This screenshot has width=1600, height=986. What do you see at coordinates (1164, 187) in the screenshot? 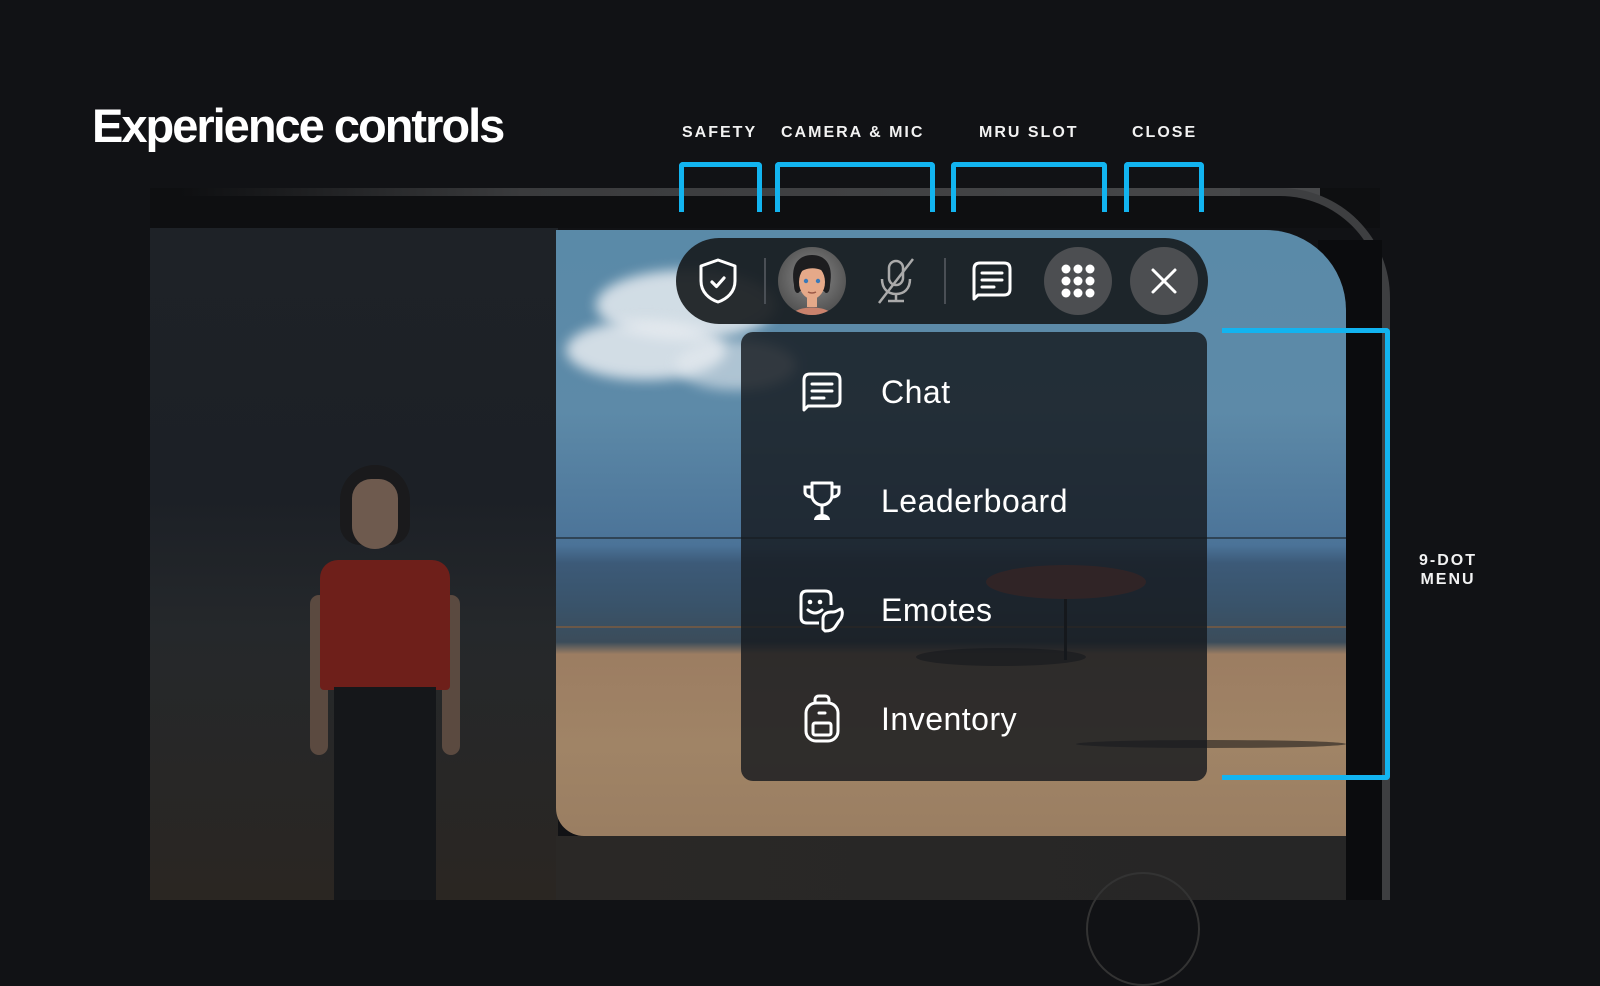
I see `annotation-bracket-close` at bounding box center [1164, 187].